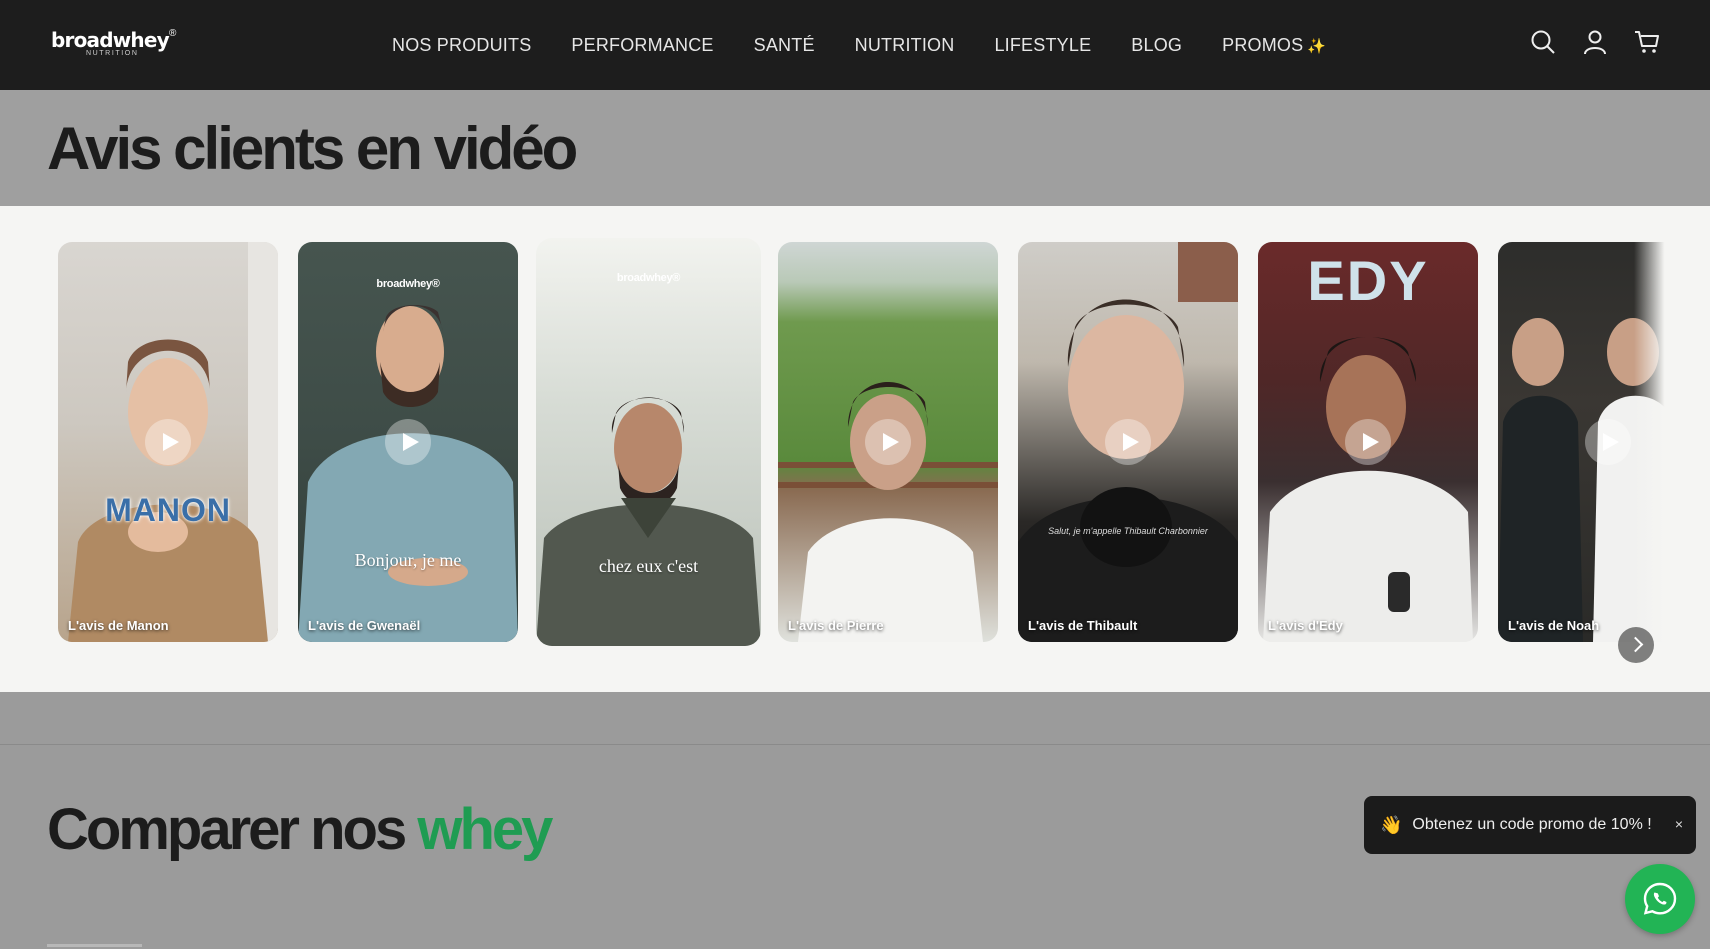 This screenshot has height=949, width=1710. I want to click on video-overlay-name: EDY, so click(1368, 280).